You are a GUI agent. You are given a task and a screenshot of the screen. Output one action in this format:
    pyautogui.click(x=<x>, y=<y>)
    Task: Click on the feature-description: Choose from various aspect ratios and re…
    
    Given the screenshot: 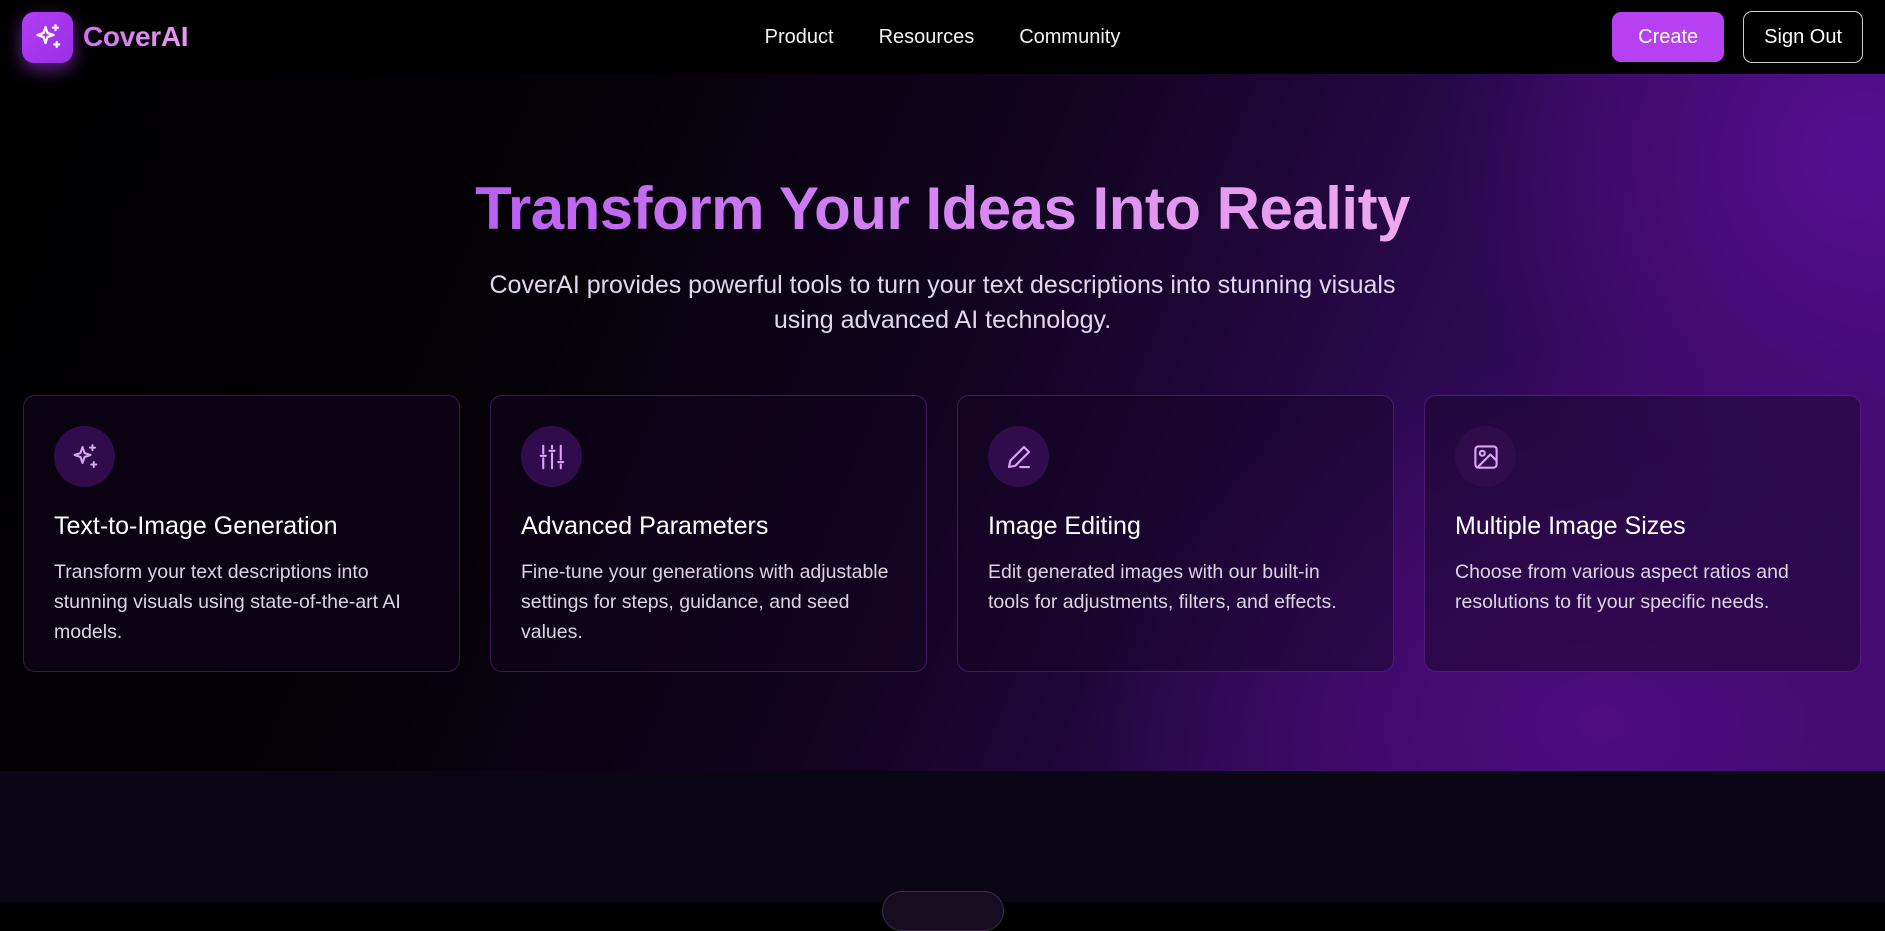 What is the action you would take?
    pyautogui.click(x=1622, y=587)
    